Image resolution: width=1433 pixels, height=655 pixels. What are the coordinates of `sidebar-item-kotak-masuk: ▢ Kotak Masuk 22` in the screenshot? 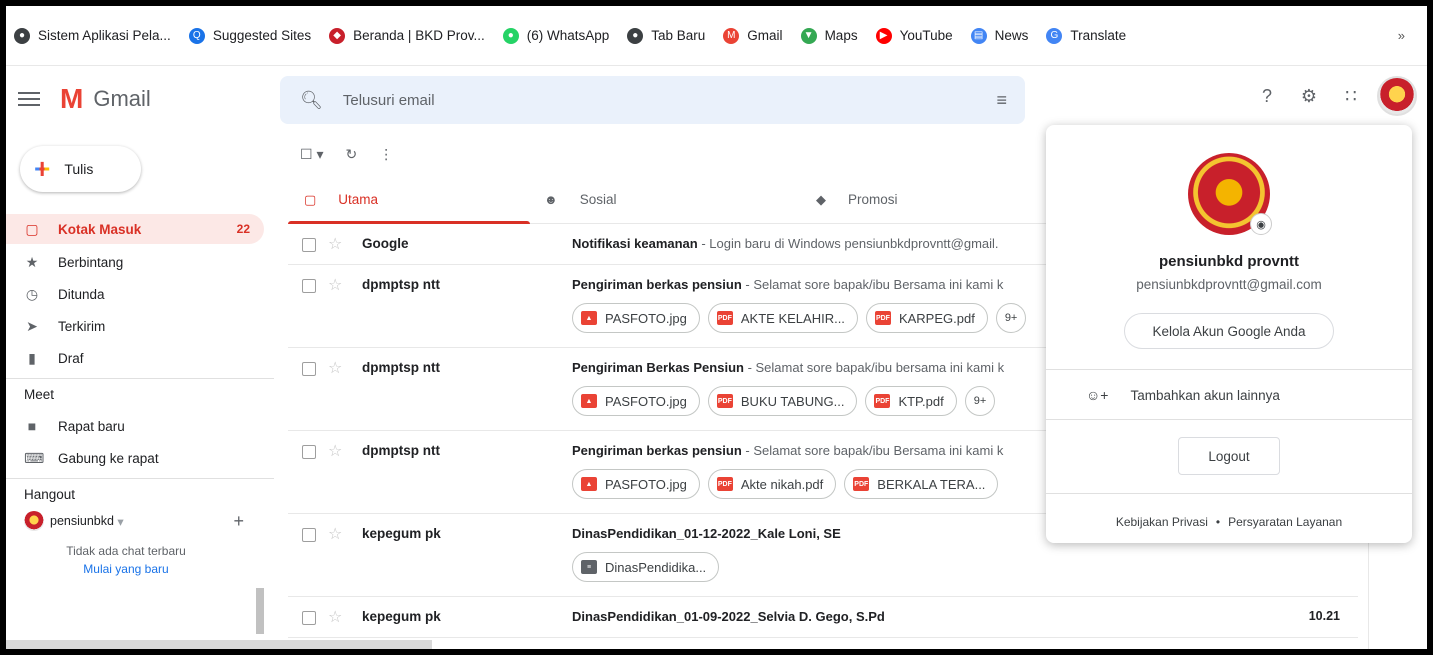 It's located at (135, 229).